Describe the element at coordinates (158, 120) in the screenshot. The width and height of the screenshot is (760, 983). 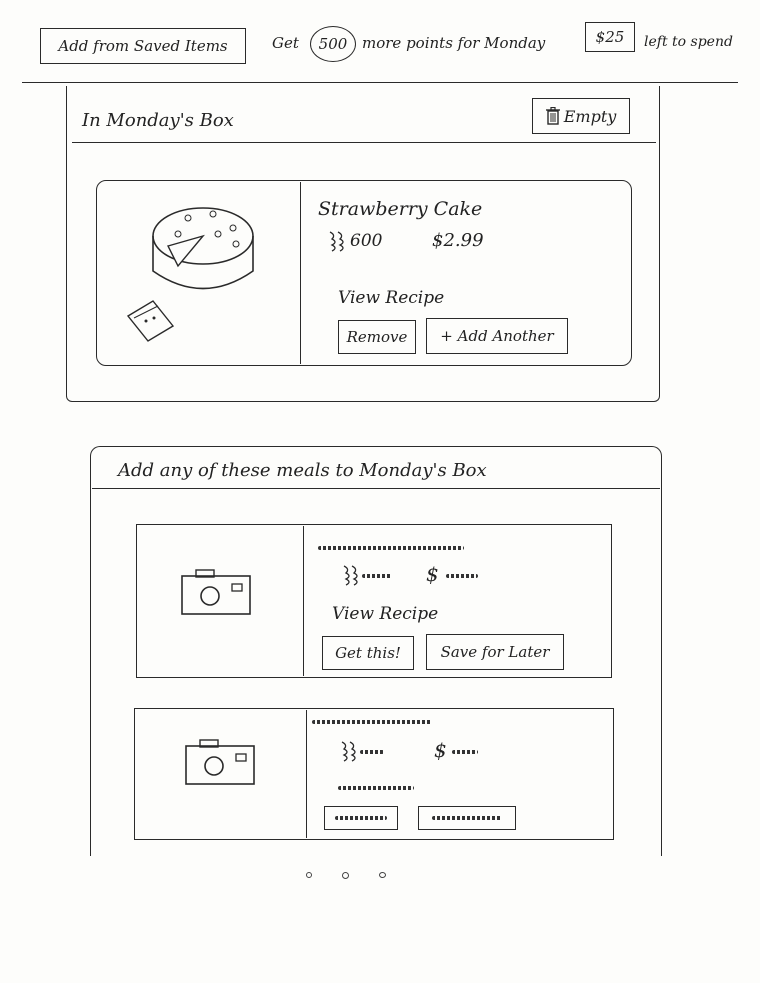
I see `box-title: In Monday's Box` at that location.